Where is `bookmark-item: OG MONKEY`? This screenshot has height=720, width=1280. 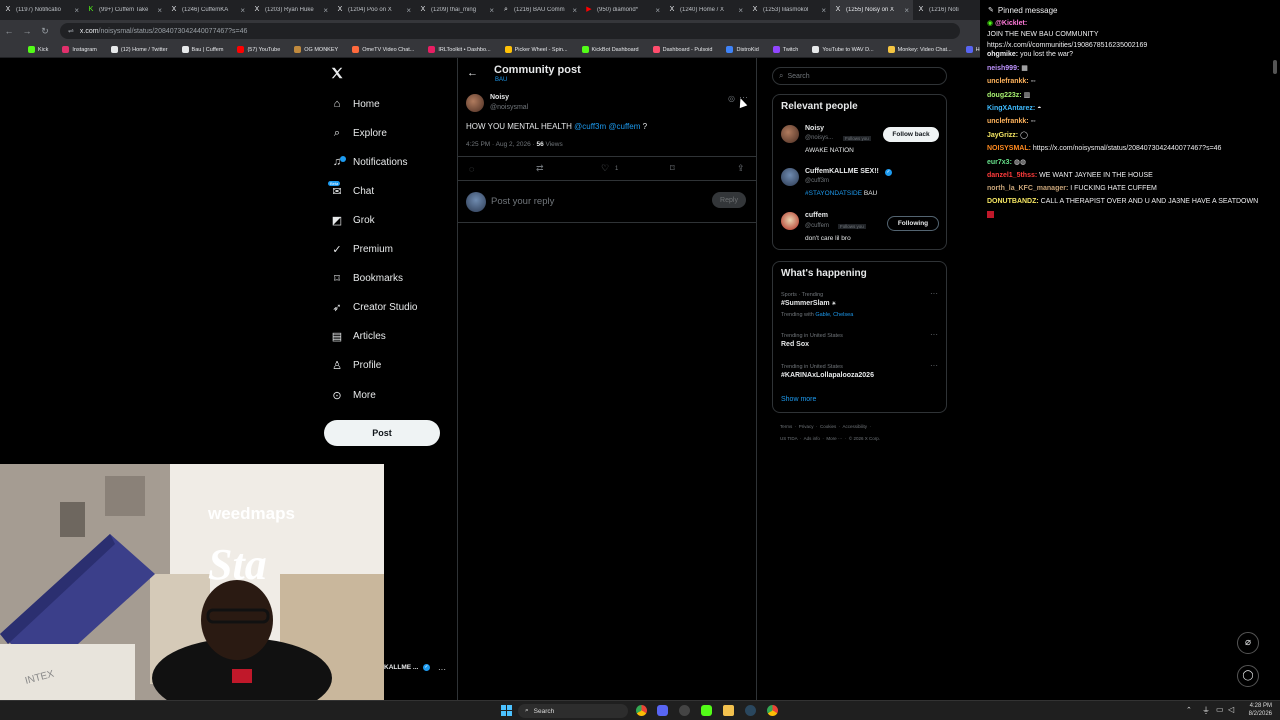 bookmark-item: OG MONKEY is located at coordinates (316, 49).